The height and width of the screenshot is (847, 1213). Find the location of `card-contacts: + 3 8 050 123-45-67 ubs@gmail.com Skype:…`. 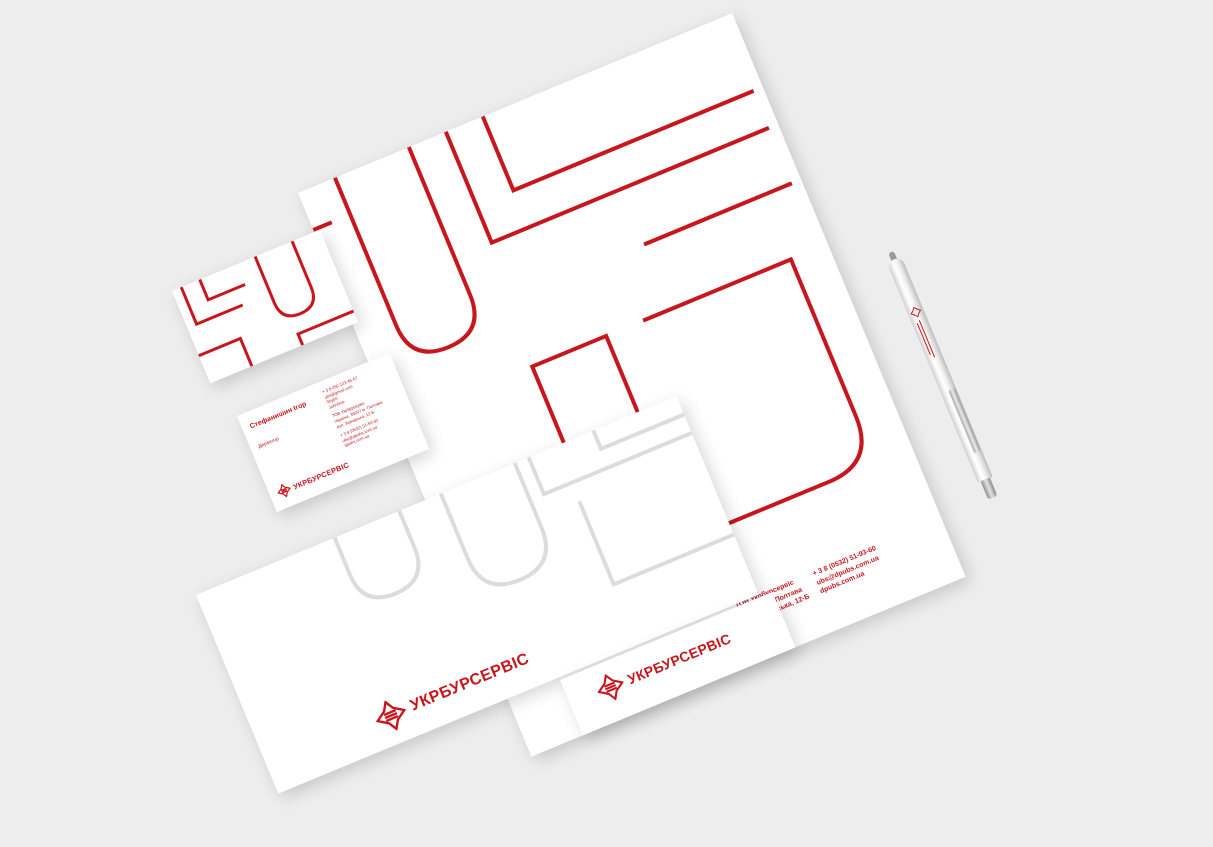

card-contacts: + 3 8 050 123-45-67 ubs@gmail.com Skype:… is located at coordinates (357, 409).